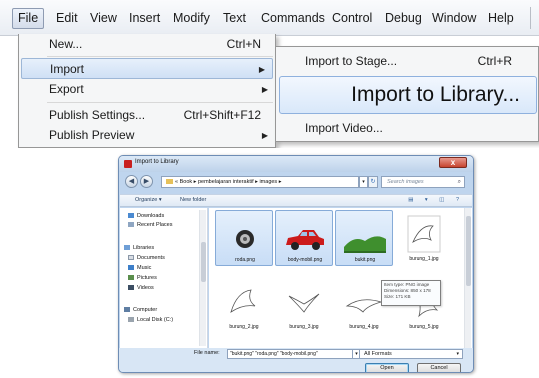 The image size is (539, 378). I want to click on file-type-value: All Formats, so click(378, 354).